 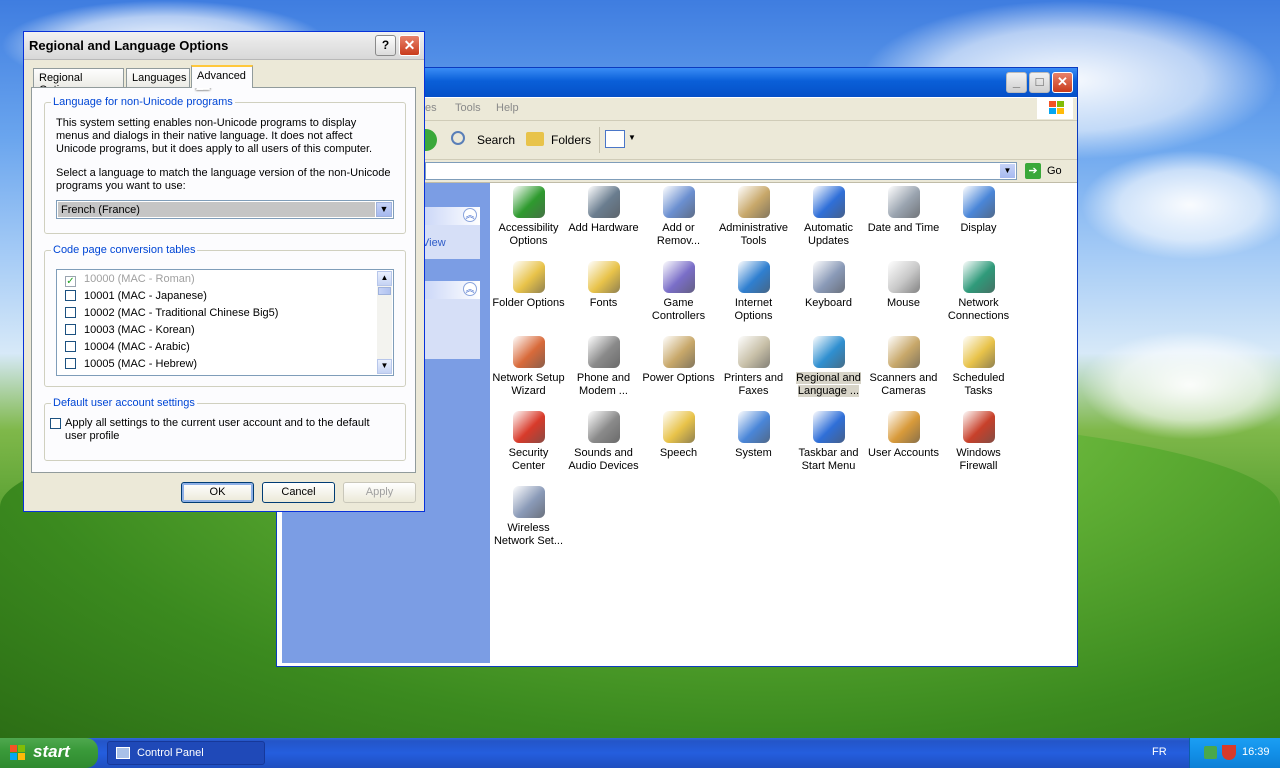 I want to click on control-panel-item: Administrative Tools, so click(x=753, y=217).